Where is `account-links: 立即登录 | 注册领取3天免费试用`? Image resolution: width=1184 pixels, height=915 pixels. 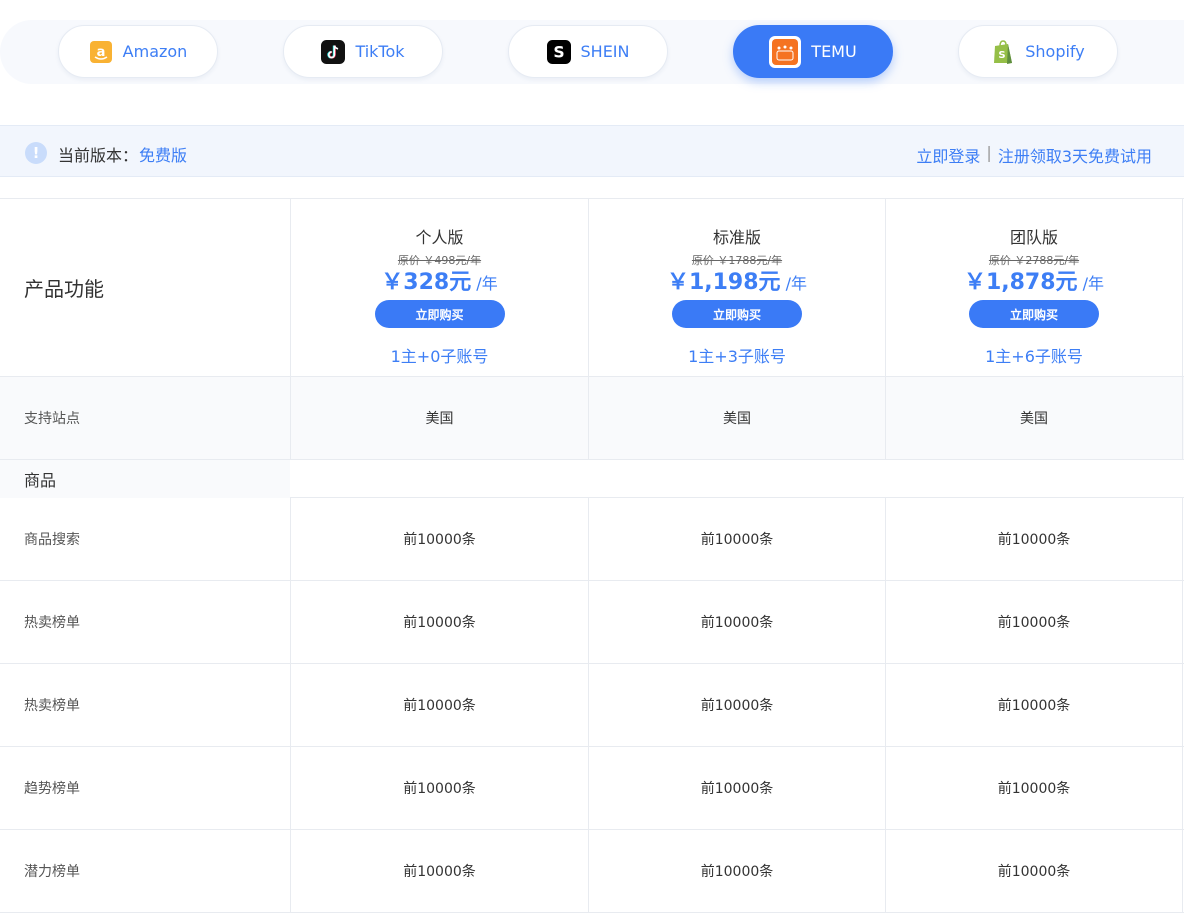 account-links: 立即登录 | 注册领取3天免费试用 is located at coordinates (1034, 155).